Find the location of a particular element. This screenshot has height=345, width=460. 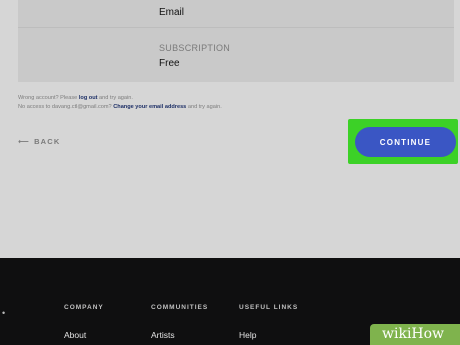

log-out-link: log out is located at coordinates (88, 98).